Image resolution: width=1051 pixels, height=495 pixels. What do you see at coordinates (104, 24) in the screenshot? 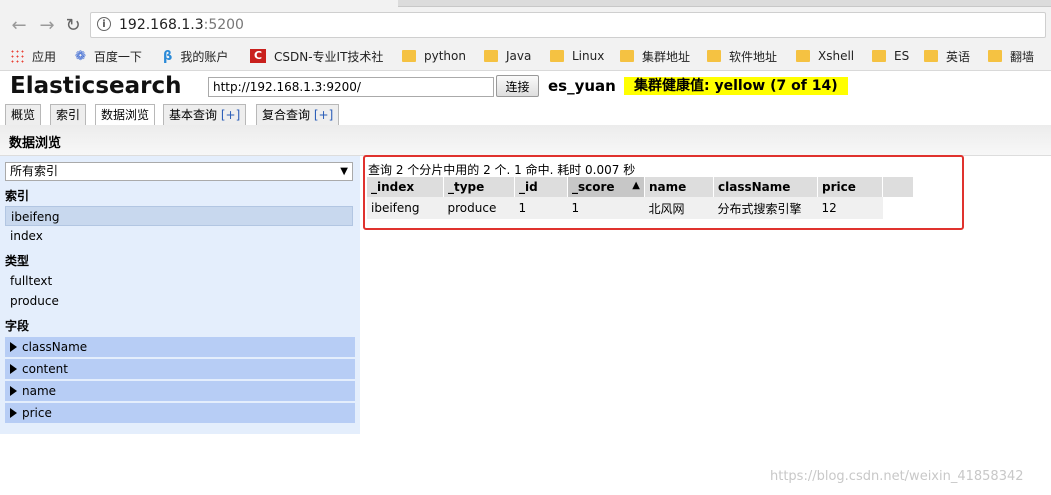
I see `info-icon: i` at bounding box center [104, 24].